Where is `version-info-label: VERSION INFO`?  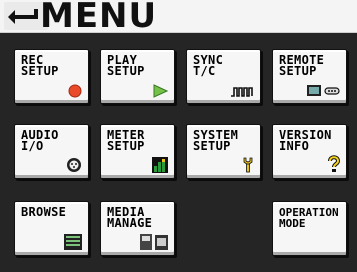
version-info-label: VERSION INFO is located at coordinates (305, 140).